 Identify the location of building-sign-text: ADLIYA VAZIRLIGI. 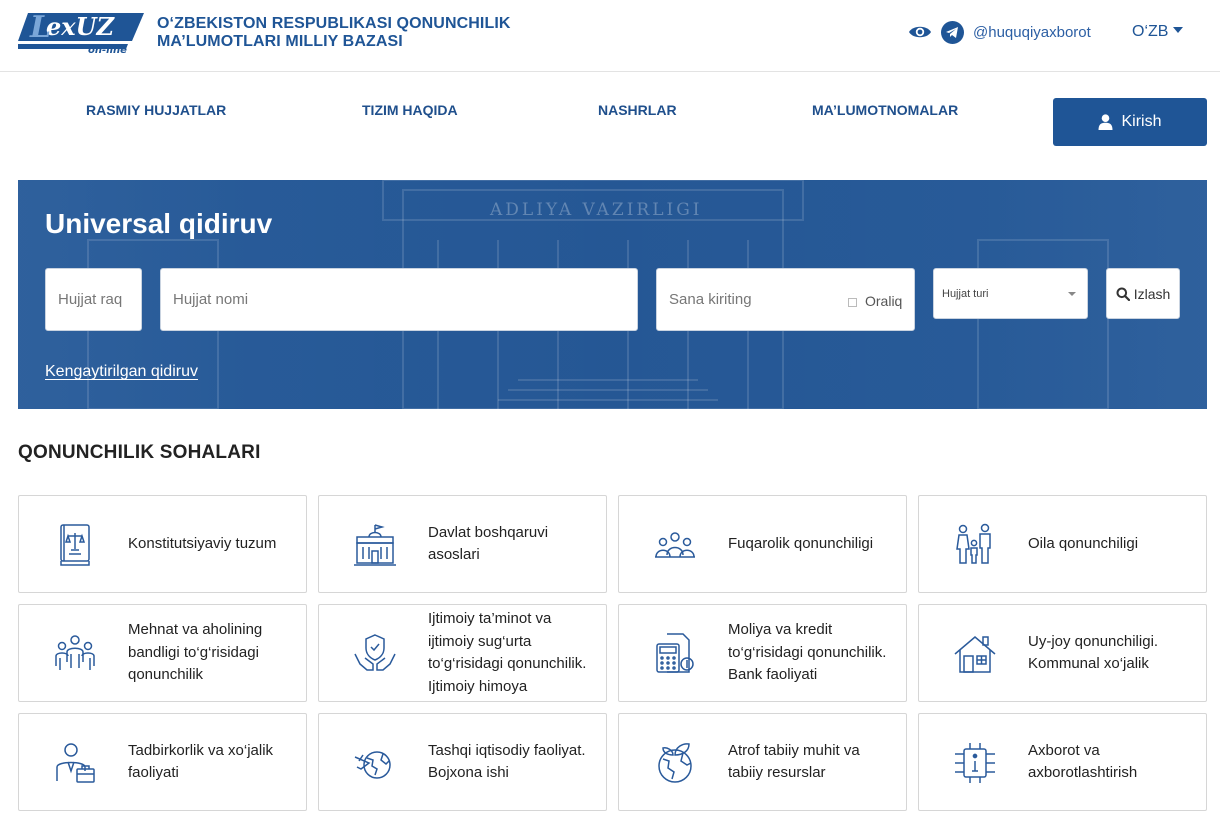
(596, 210).